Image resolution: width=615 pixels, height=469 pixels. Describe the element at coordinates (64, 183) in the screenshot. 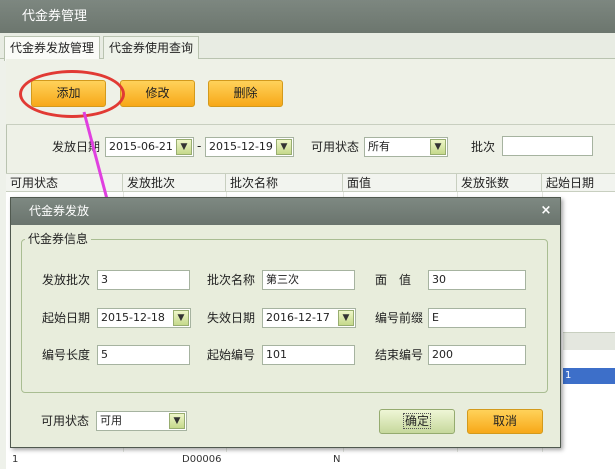

I see `column-header: 可用状态` at that location.